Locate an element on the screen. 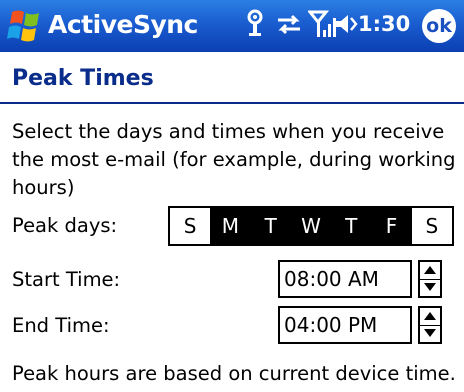 The width and height of the screenshot is (464, 392). day-saturday: S is located at coordinates (431, 226).